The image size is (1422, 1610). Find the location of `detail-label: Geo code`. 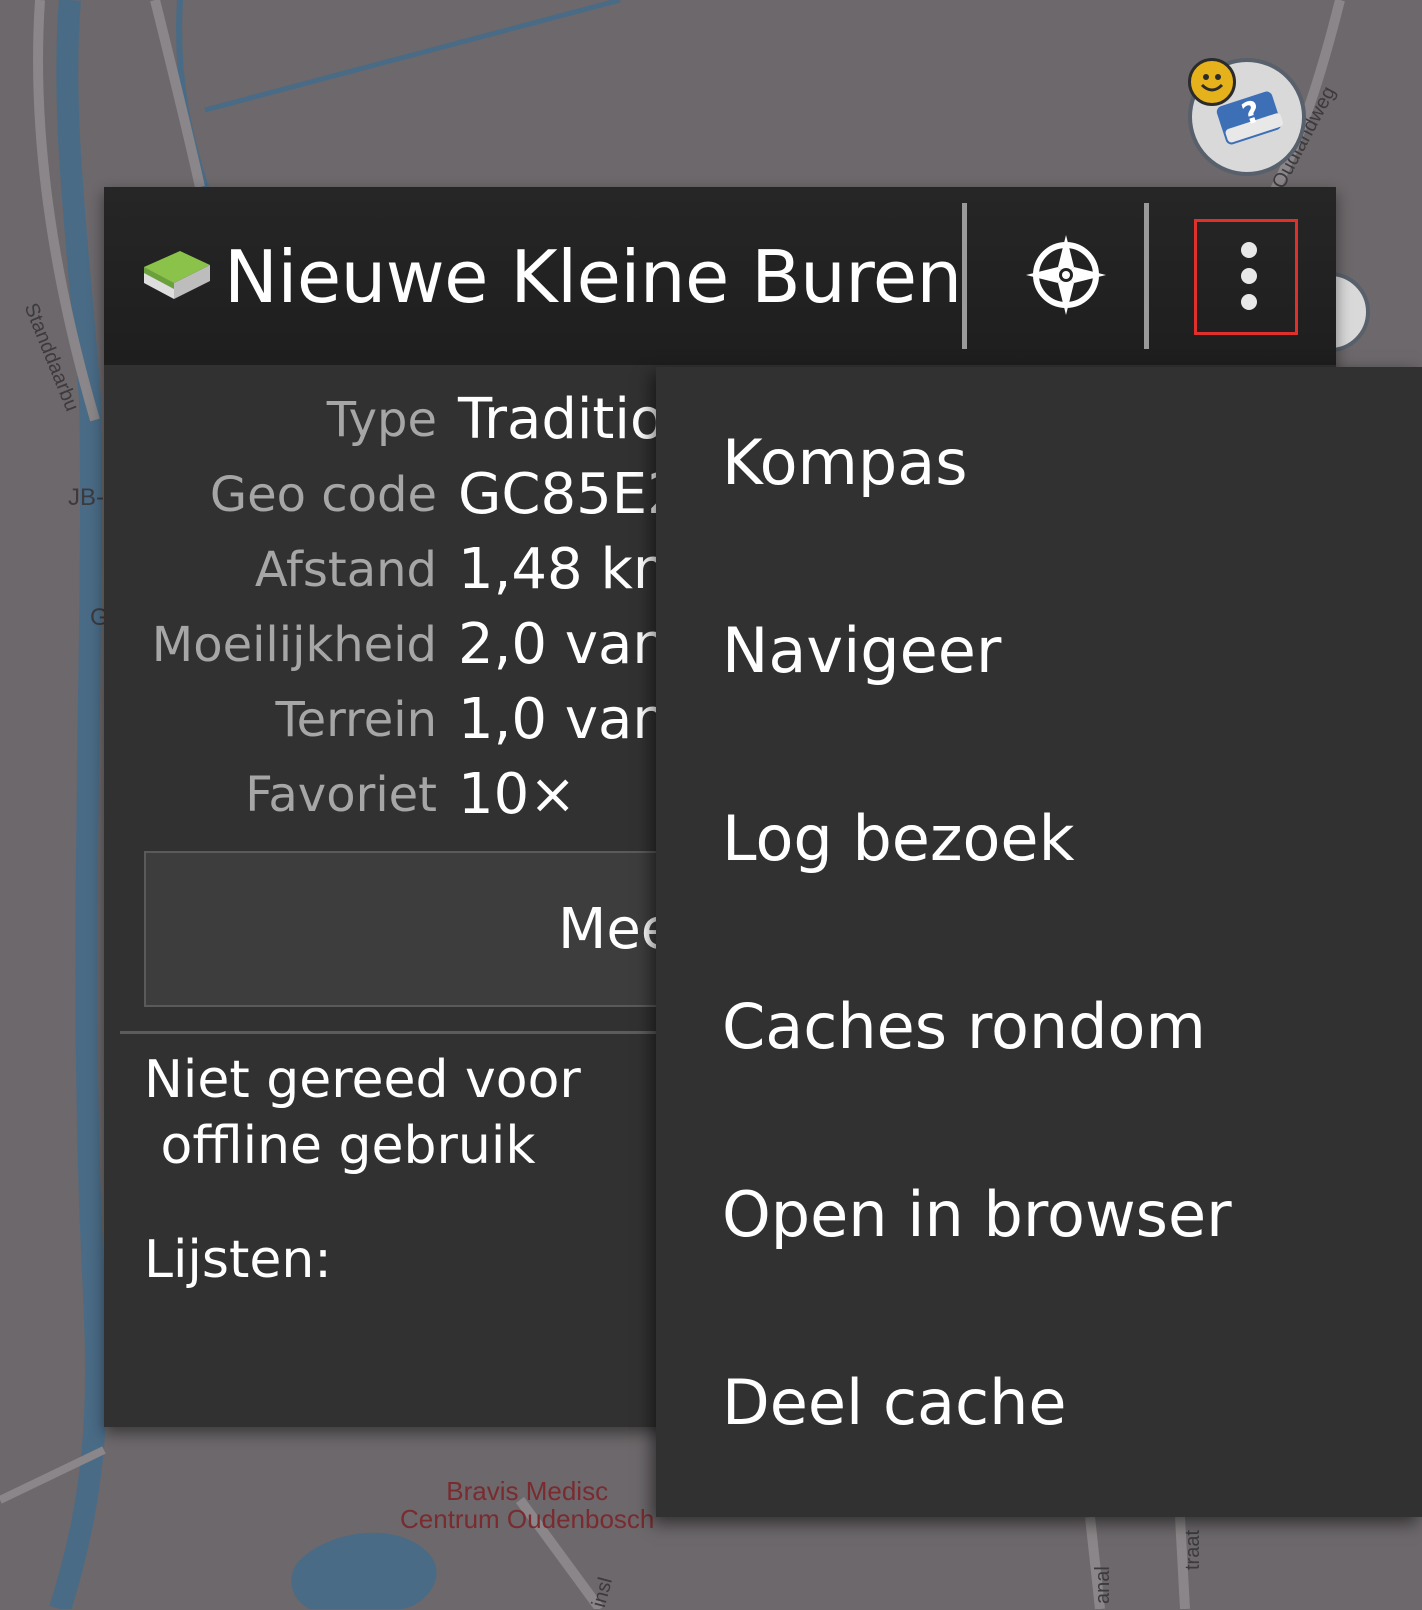

detail-label: Geo code is located at coordinates (323, 495).